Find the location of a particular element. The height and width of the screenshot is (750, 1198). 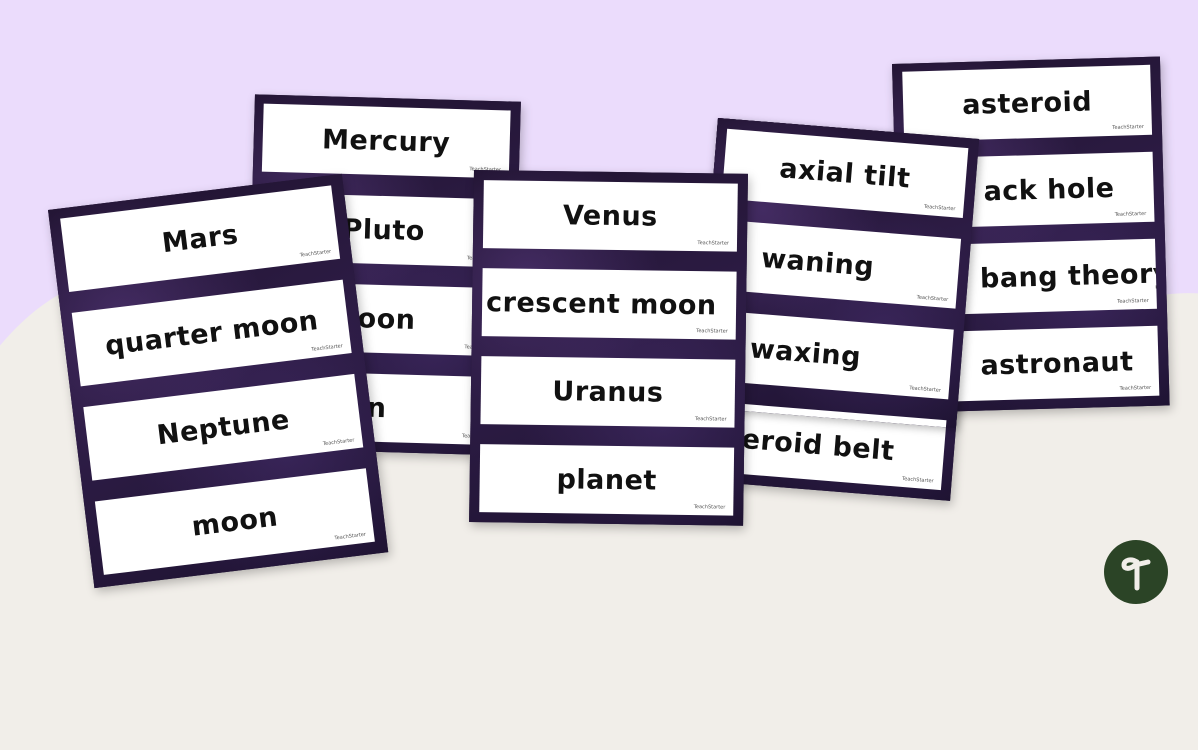

word-card-text: Mars is located at coordinates (200, 238).